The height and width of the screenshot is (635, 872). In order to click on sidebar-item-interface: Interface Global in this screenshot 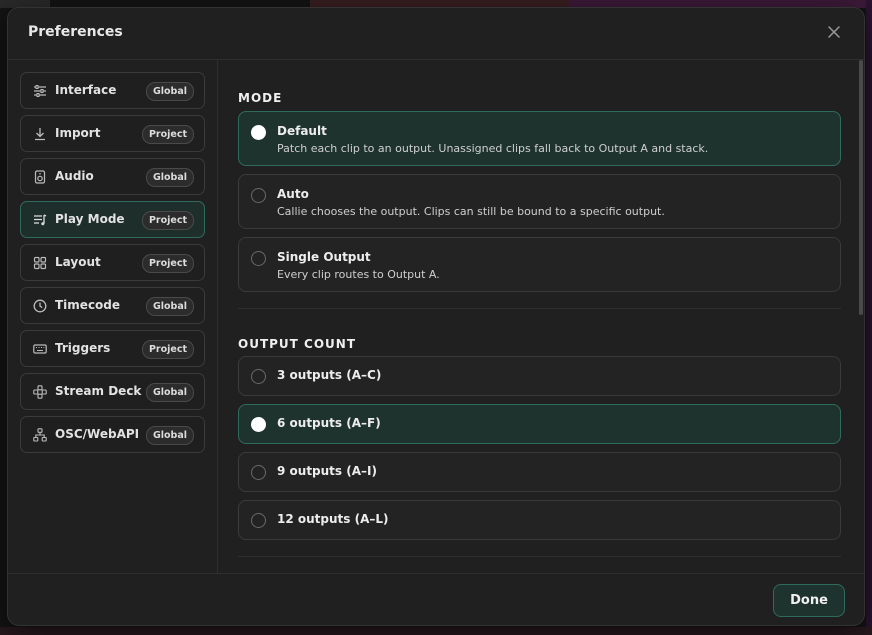, I will do `click(112, 90)`.